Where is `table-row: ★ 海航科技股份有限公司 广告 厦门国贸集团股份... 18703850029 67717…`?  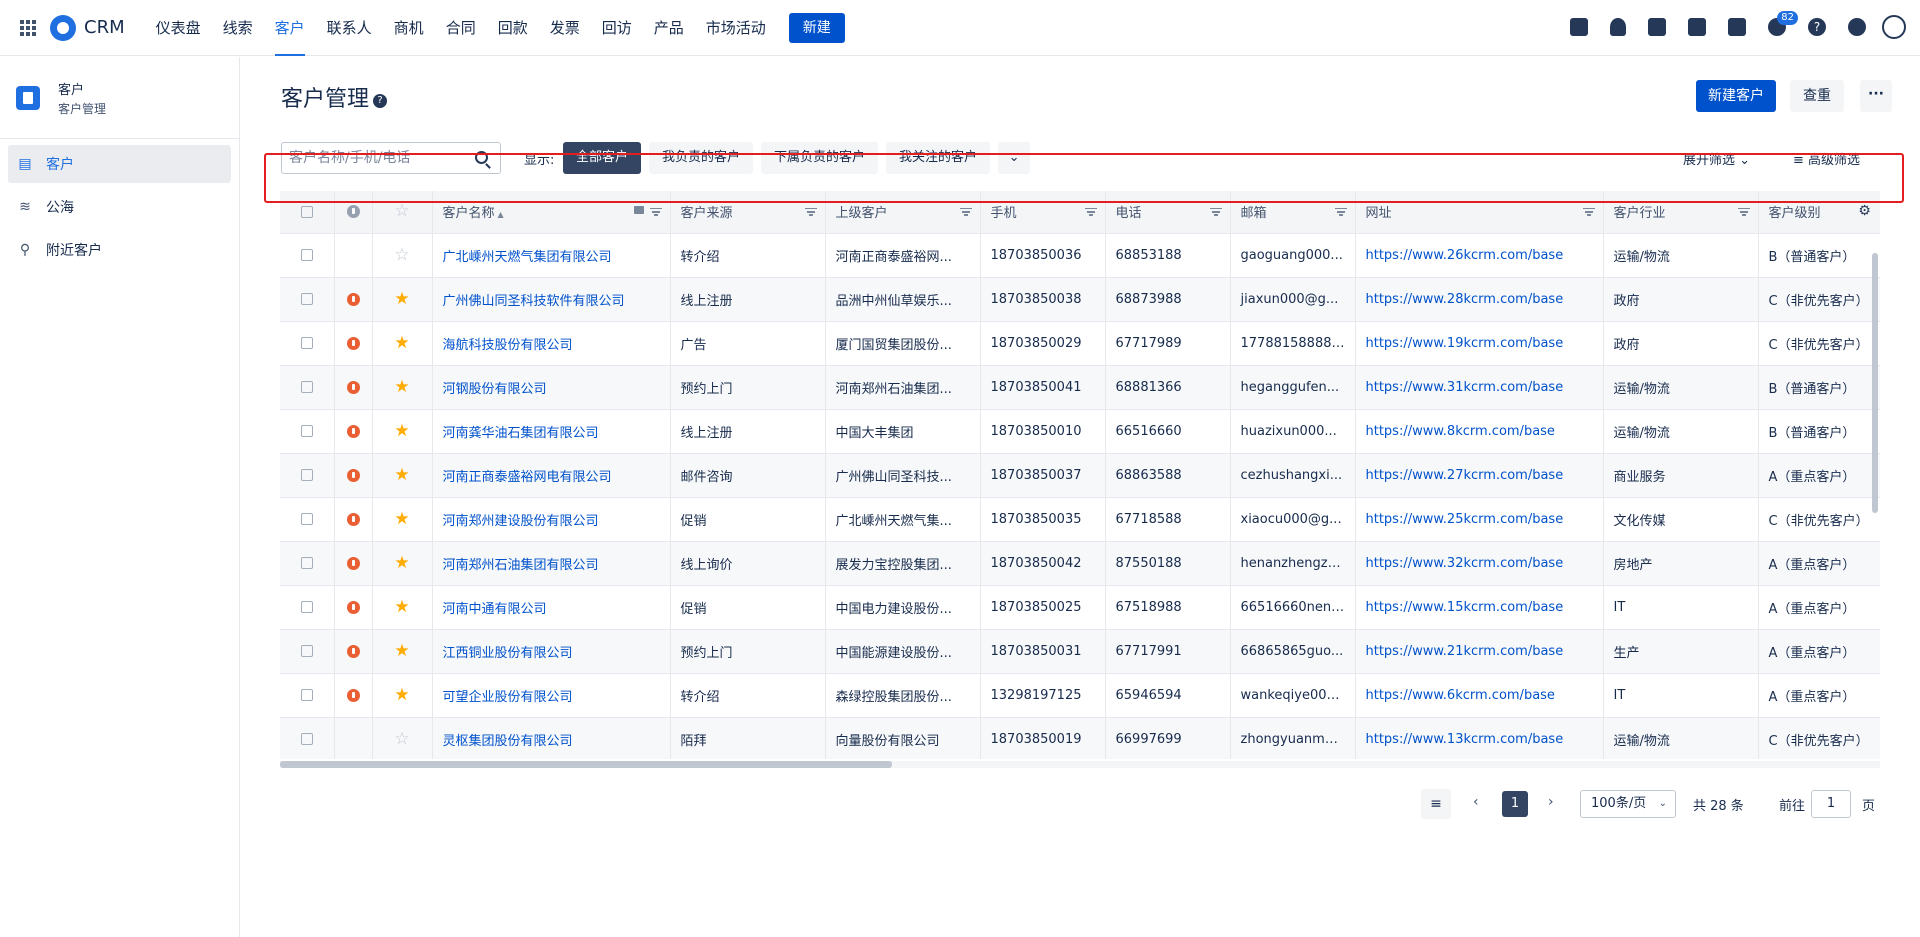
table-row: ★ 海航科技股份有限公司 广告 厦门国贸集团股份... 18703850029 67717… is located at coordinates (1080, 343).